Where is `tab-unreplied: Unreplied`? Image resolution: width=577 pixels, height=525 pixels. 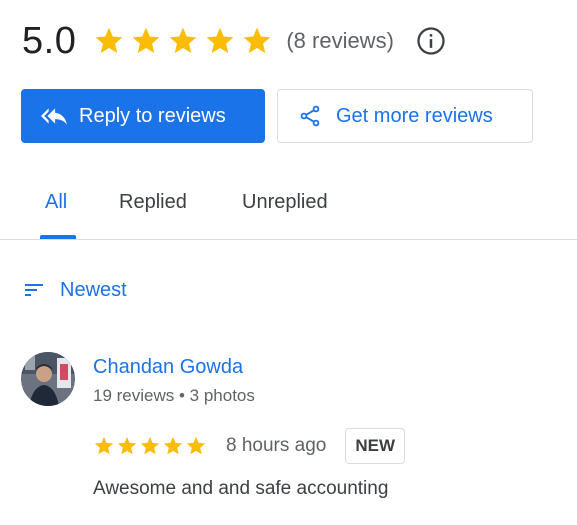
tab-unreplied: Unreplied is located at coordinates (285, 202).